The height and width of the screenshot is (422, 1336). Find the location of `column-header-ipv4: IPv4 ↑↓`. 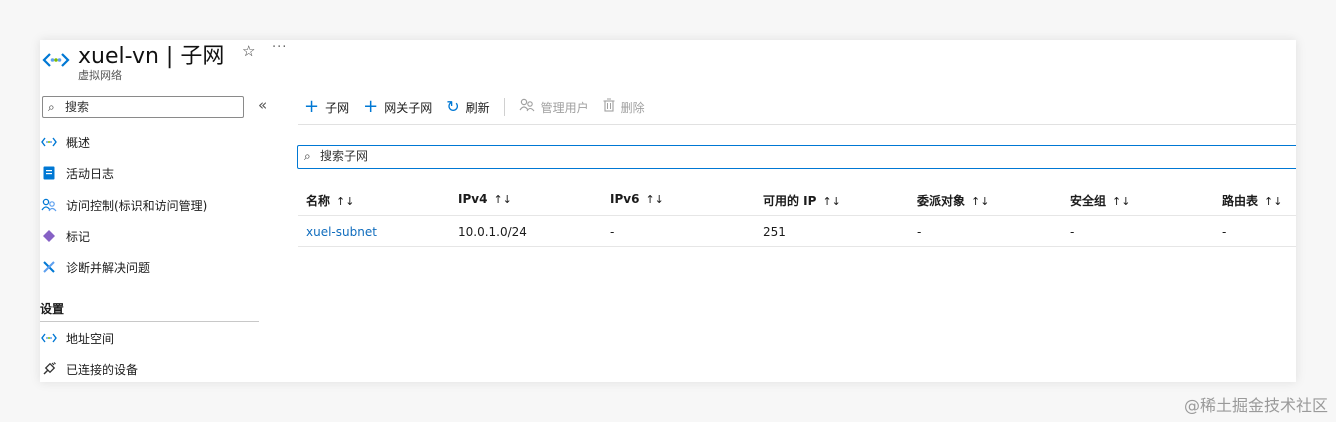

column-header-ipv4: IPv4 ↑↓ is located at coordinates (485, 199).